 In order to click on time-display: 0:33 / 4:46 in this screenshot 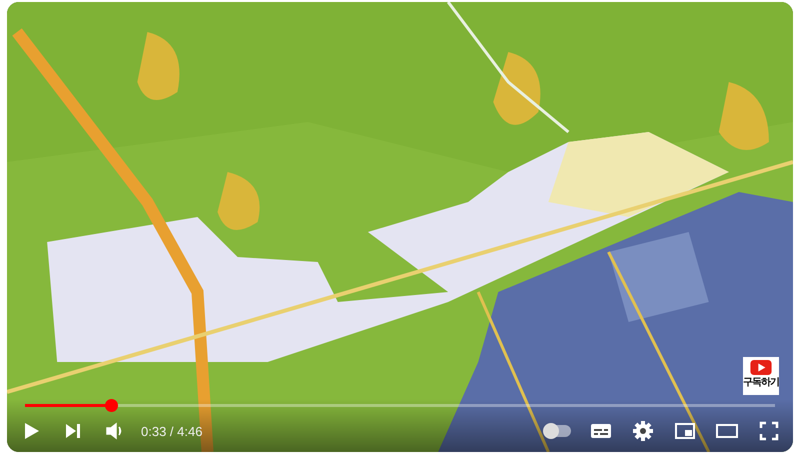, I will do `click(171, 431)`.